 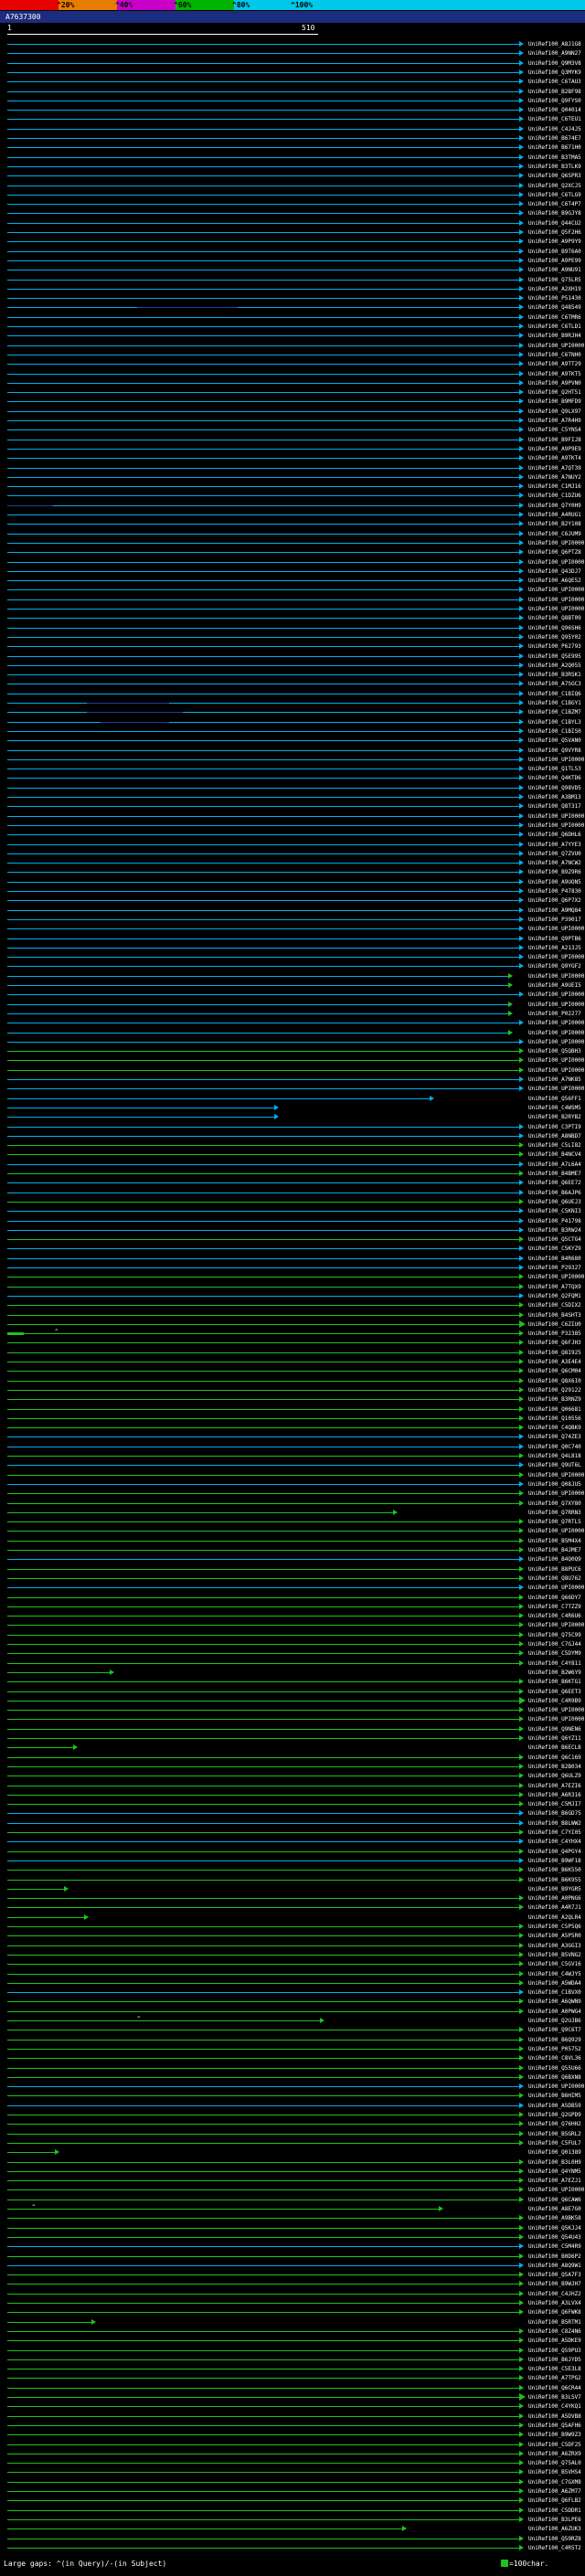 I want to click on hit-row: UniRef100_P39017, so click(x=293, y=920).